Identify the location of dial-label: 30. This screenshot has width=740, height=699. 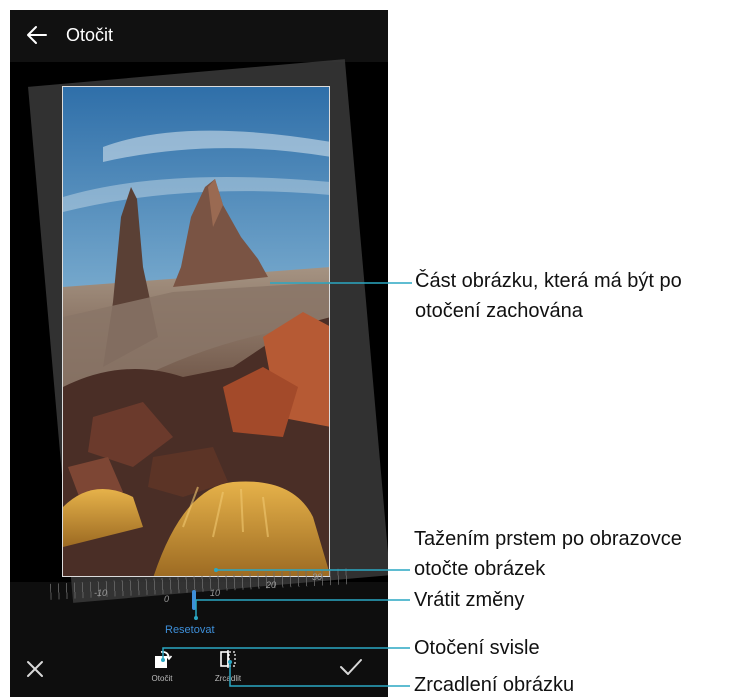
(317, 577).